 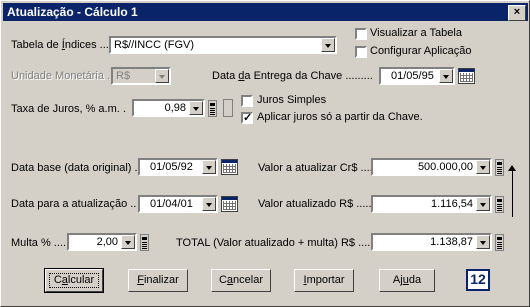 I want to click on importar-button: Importar, so click(x=324, y=280).